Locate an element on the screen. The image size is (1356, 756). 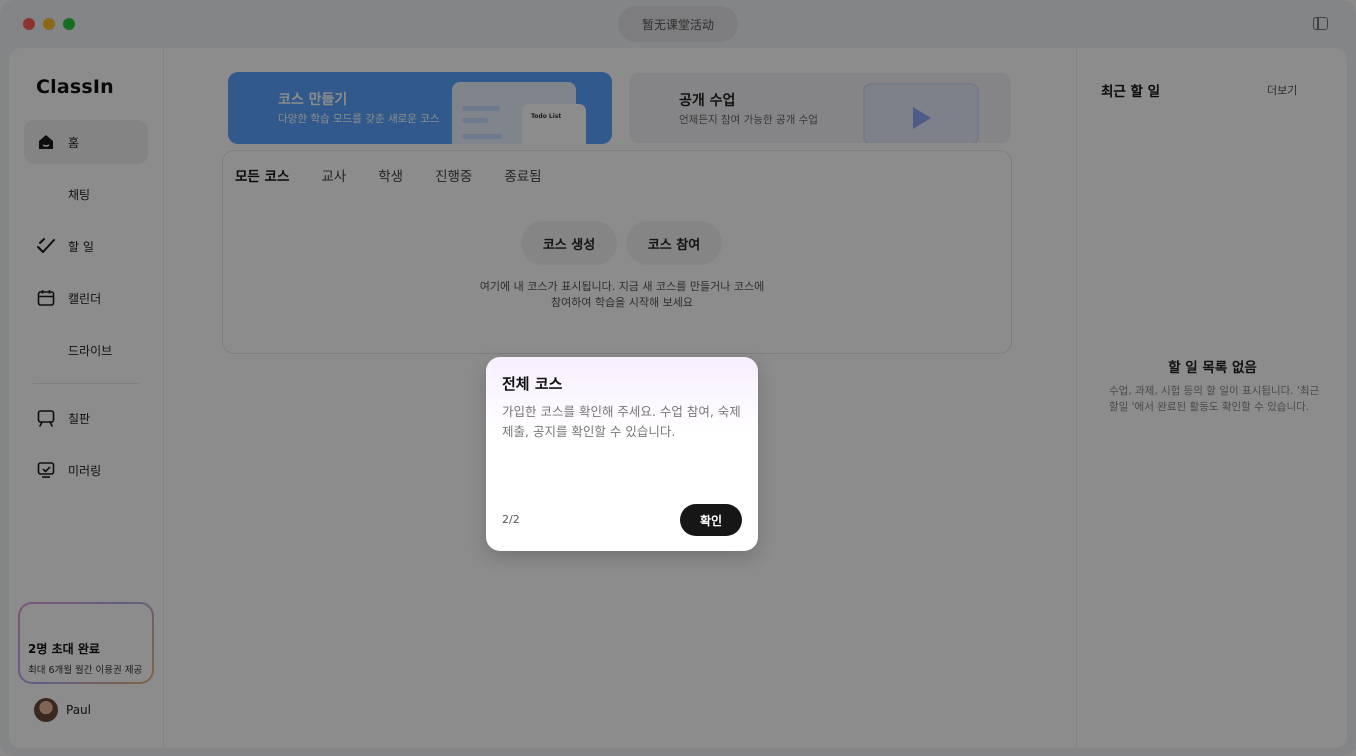
step-indicator: 2/2 is located at coordinates (511, 519).